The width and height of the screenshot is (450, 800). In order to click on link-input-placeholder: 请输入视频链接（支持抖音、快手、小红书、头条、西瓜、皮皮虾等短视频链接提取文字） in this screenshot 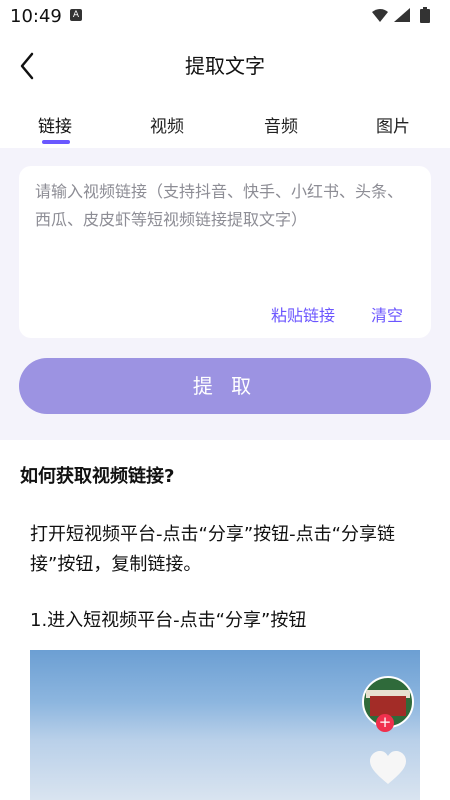, I will do `click(225, 206)`.